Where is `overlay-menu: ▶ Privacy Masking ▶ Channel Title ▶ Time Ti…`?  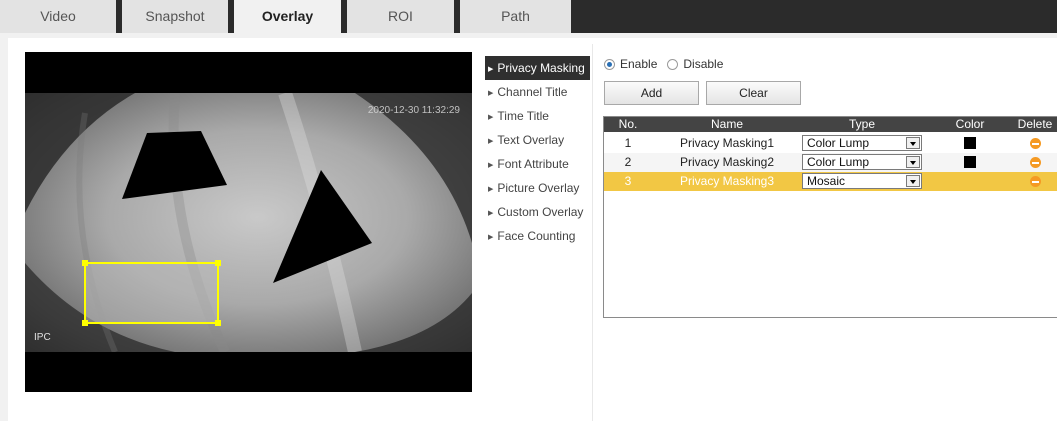
overlay-menu: ▶ Privacy Masking ▶ Channel Title ▶ Time Ti… is located at coordinates (537, 152).